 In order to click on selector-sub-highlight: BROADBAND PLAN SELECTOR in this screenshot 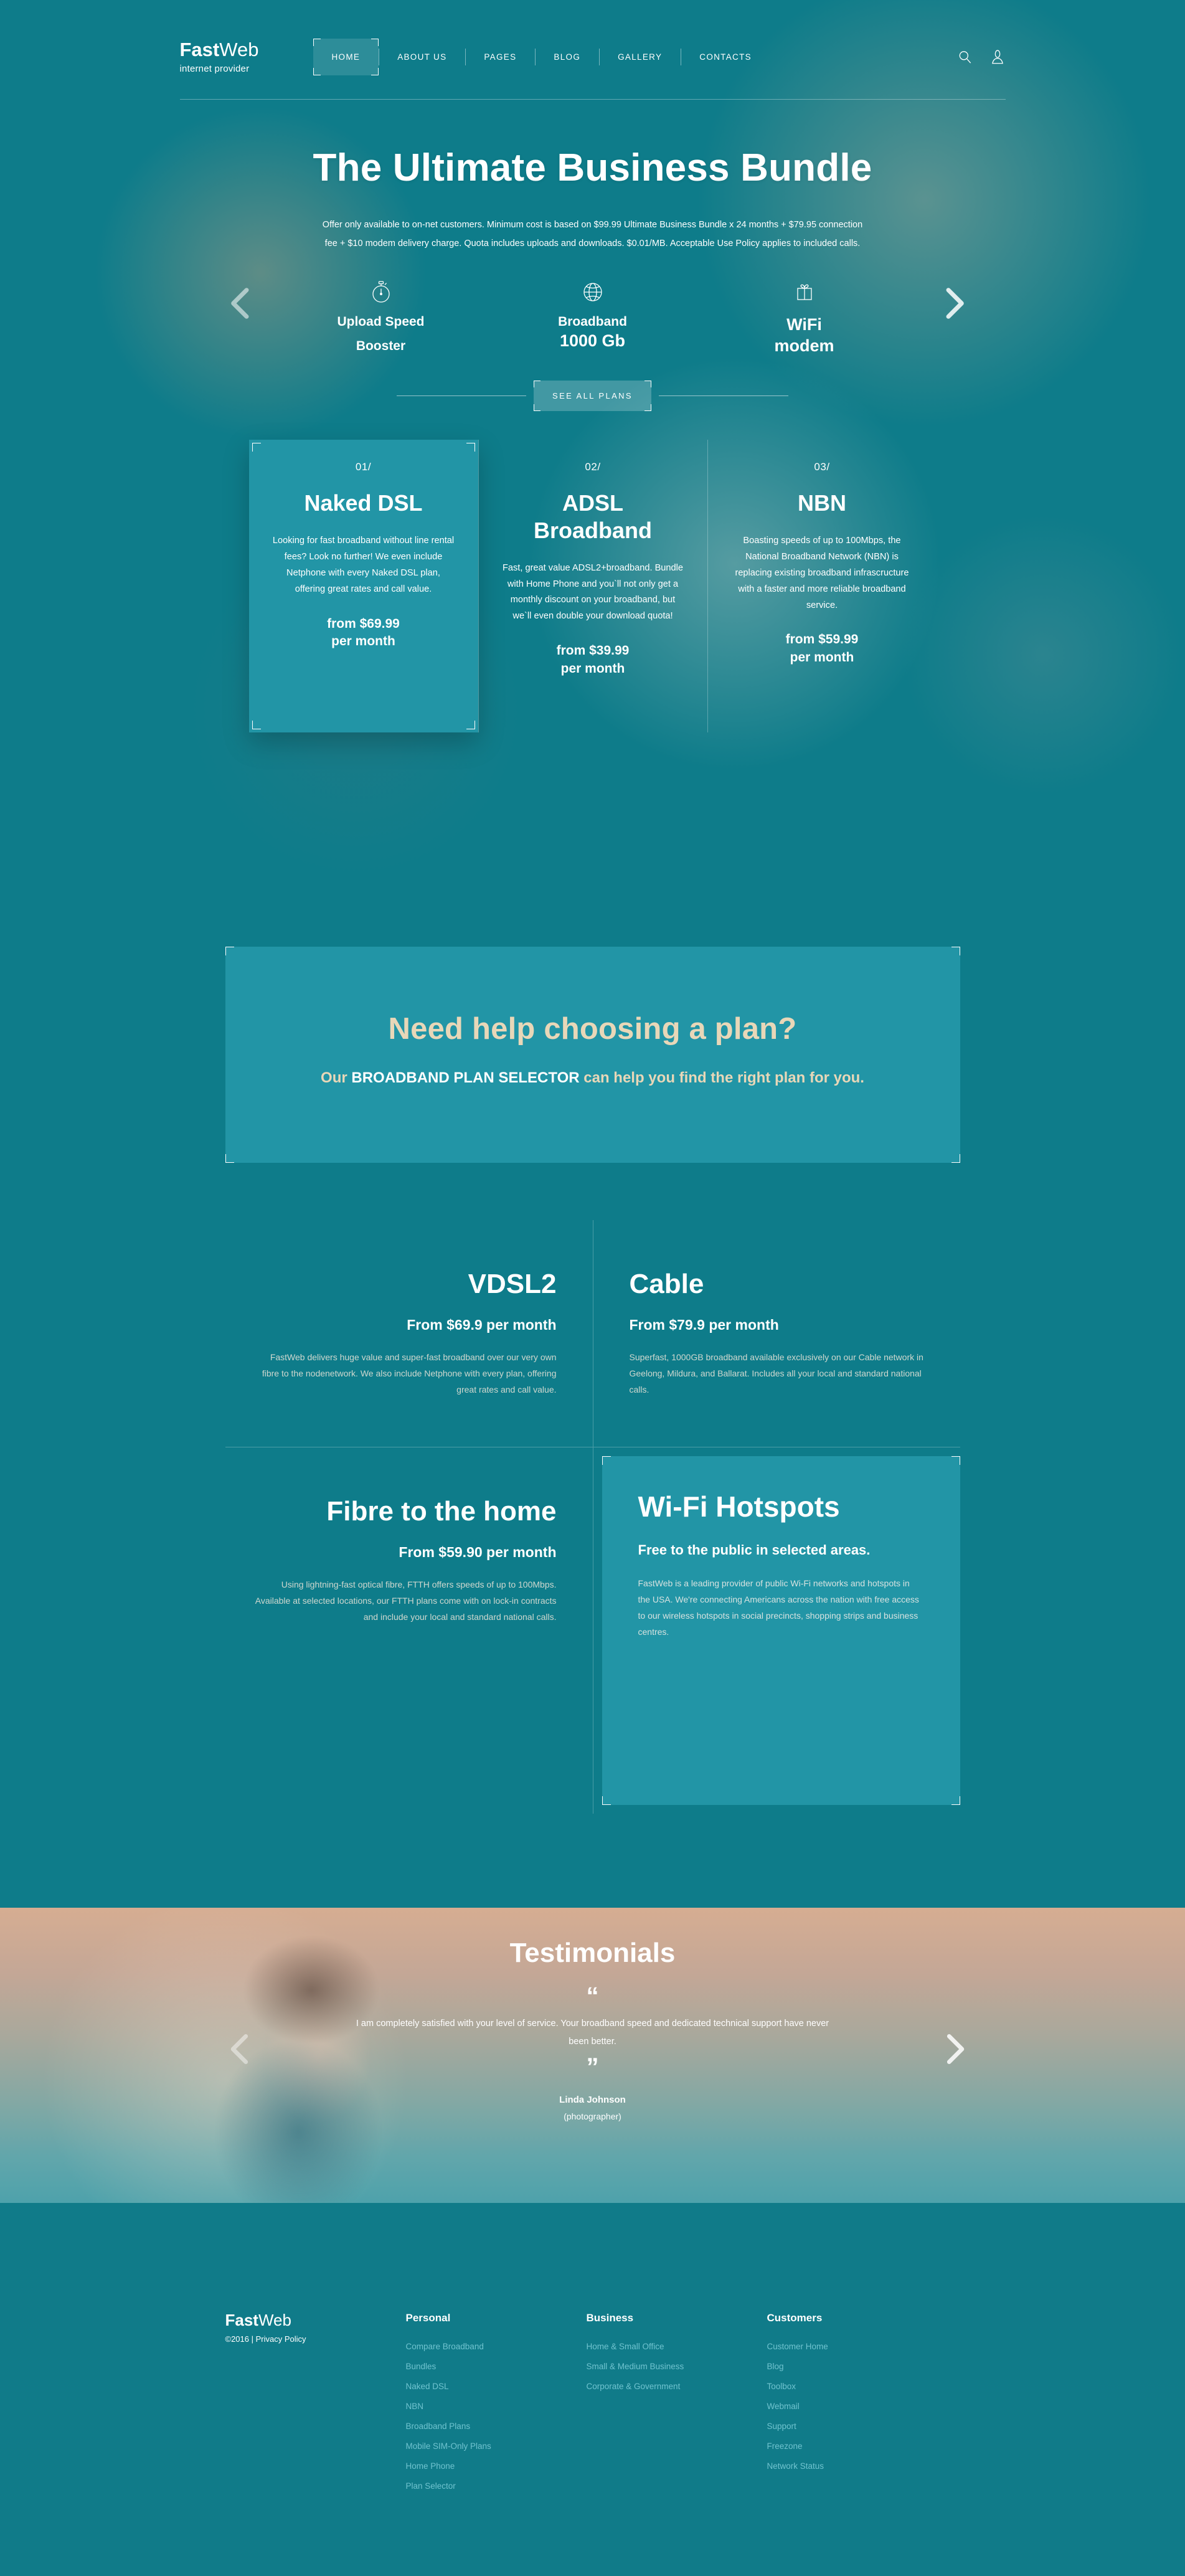, I will do `click(465, 1077)`.